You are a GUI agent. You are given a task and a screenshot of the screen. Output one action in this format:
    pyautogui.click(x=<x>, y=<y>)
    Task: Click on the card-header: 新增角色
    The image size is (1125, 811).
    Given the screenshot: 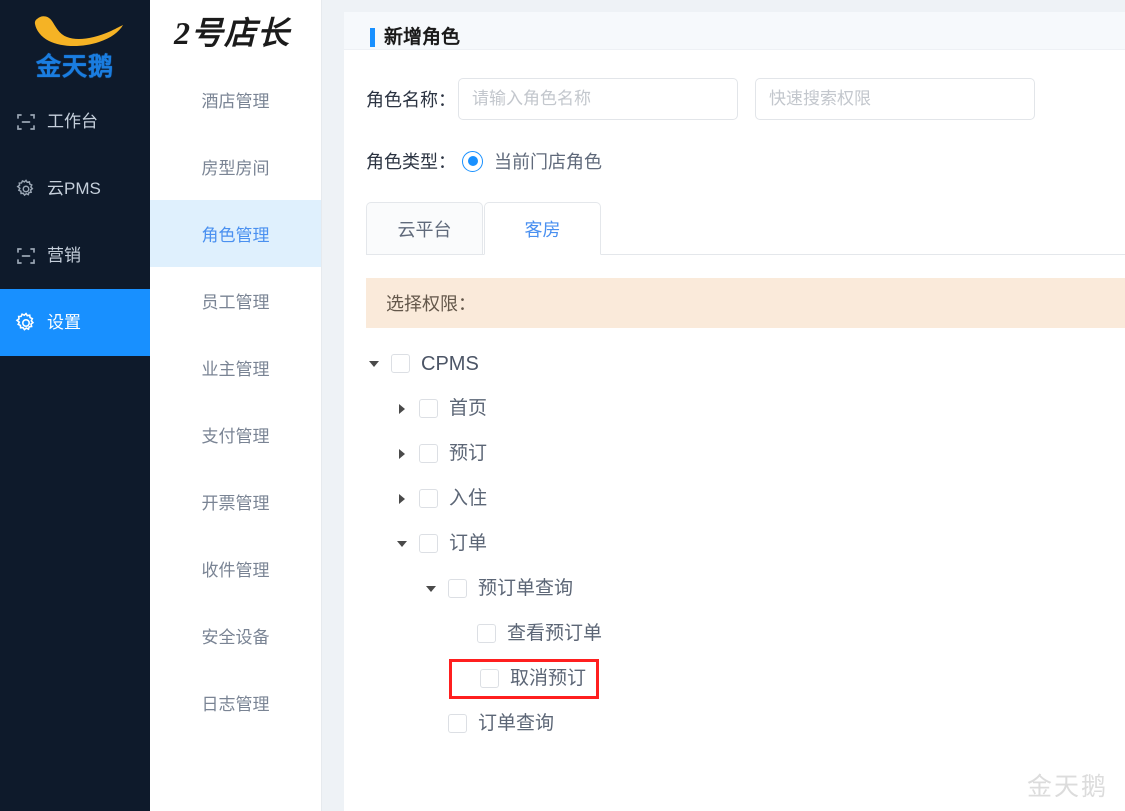 What is the action you would take?
    pyautogui.click(x=734, y=31)
    